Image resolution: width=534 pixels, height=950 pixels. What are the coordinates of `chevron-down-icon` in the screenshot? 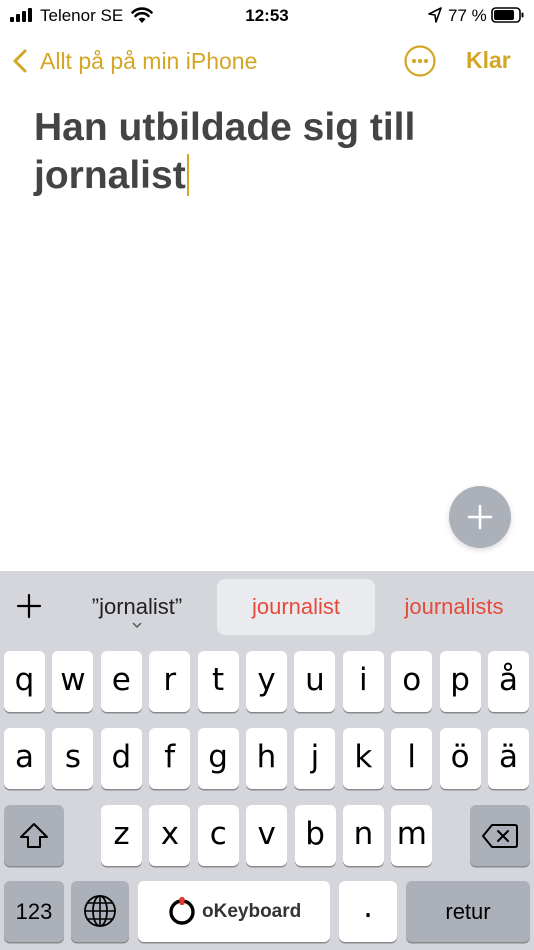 It's located at (137, 625).